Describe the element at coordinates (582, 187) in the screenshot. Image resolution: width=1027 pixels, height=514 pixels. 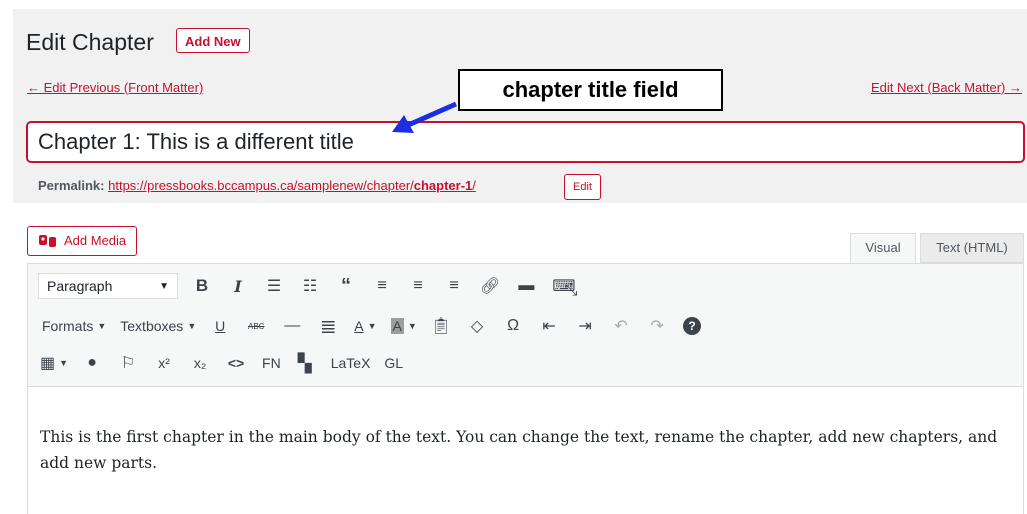
I see `permalink-edit-button: Edit` at that location.